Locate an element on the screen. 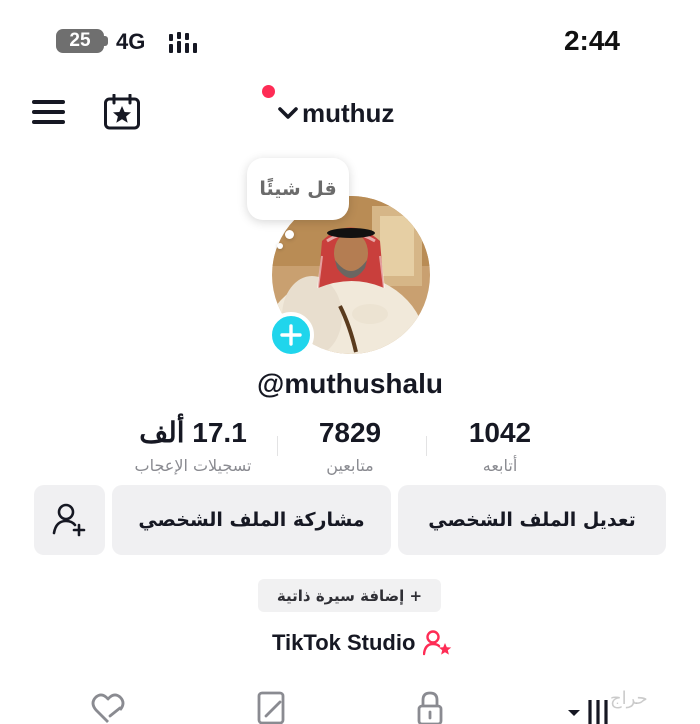 The width and height of the screenshot is (700, 724). network-type: 4G is located at coordinates (131, 41).